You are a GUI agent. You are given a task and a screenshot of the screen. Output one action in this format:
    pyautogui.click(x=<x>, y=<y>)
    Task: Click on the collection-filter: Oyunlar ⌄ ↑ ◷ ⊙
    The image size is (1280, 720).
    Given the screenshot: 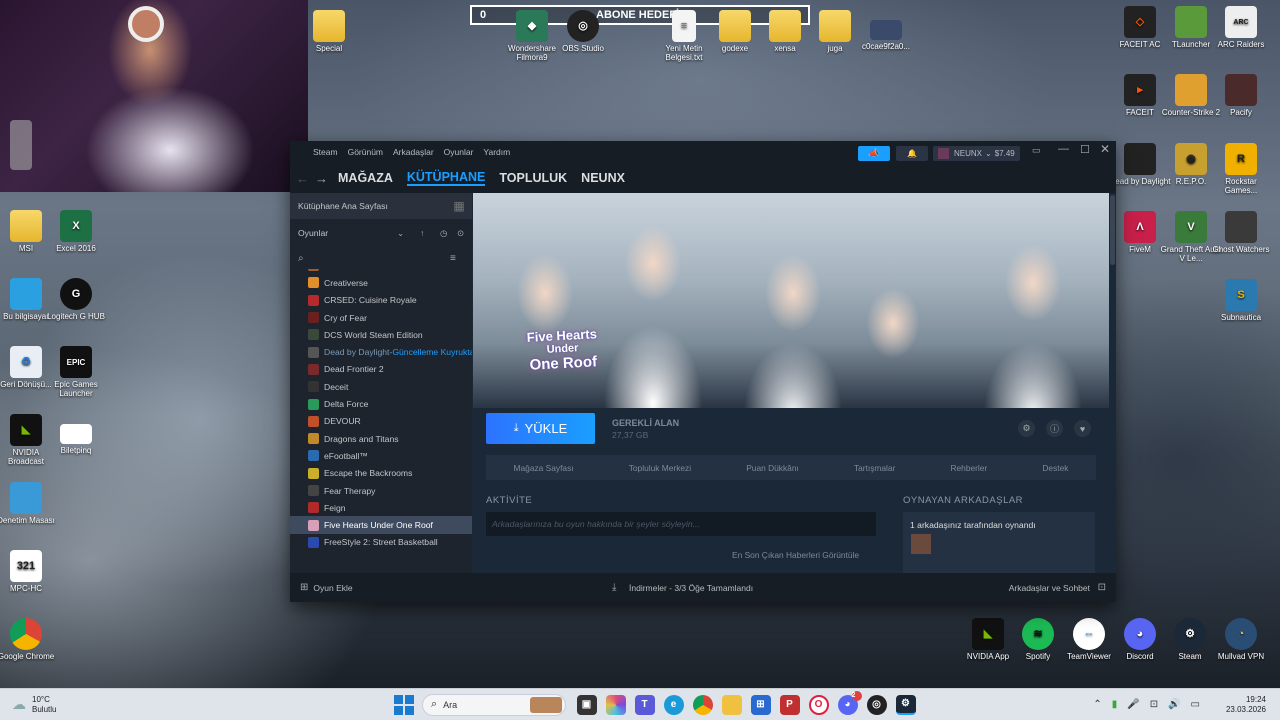 What is the action you would take?
    pyautogui.click(x=381, y=233)
    